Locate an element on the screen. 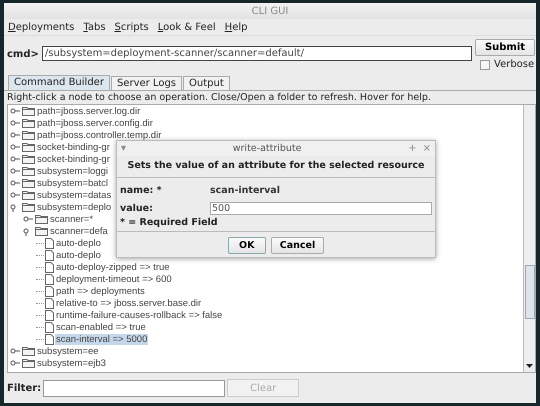 This screenshot has width=540, height=406. tree-node: runtime-failure-causes-rollback => false is located at coordinates (139, 315).